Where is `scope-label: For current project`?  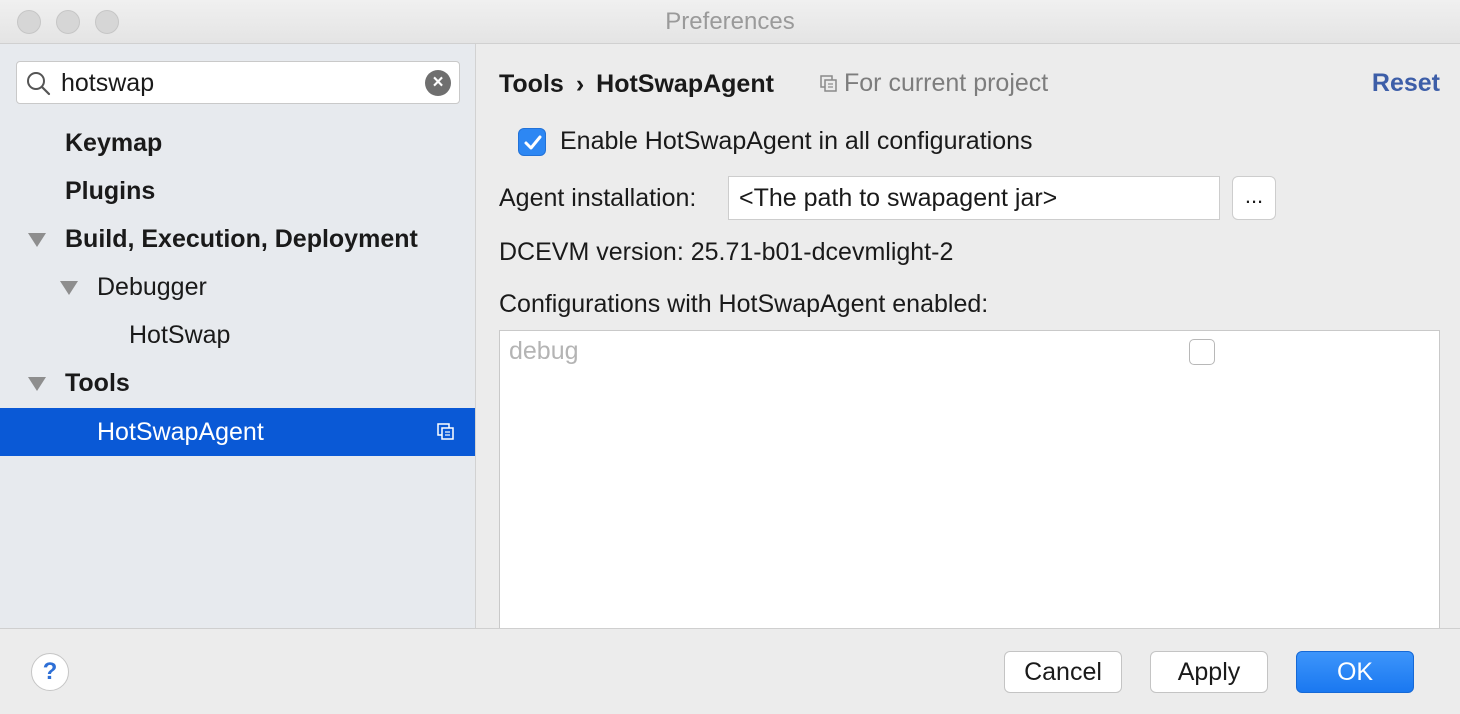 scope-label: For current project is located at coordinates (946, 83).